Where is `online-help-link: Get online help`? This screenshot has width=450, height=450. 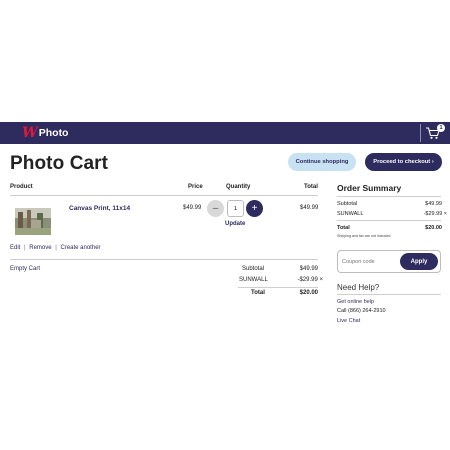
online-help-link: Get online help is located at coordinates (355, 302).